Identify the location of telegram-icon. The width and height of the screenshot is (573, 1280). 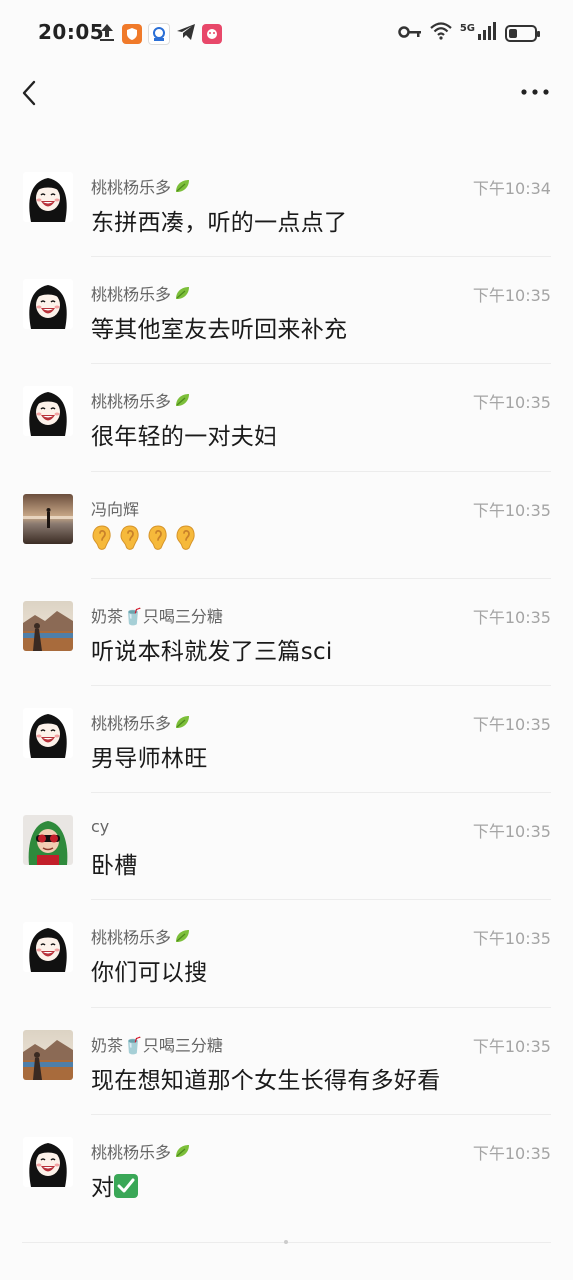
(186, 34).